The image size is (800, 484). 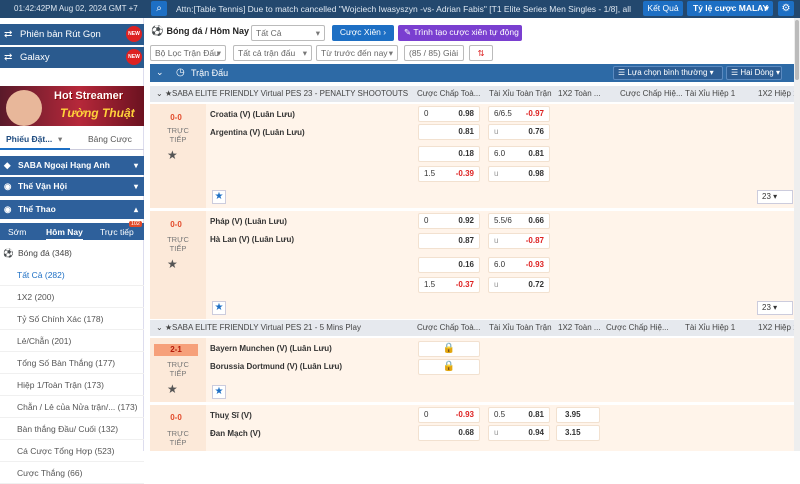 I want to click on switch-icon: ⇄, so click(x=8, y=34).